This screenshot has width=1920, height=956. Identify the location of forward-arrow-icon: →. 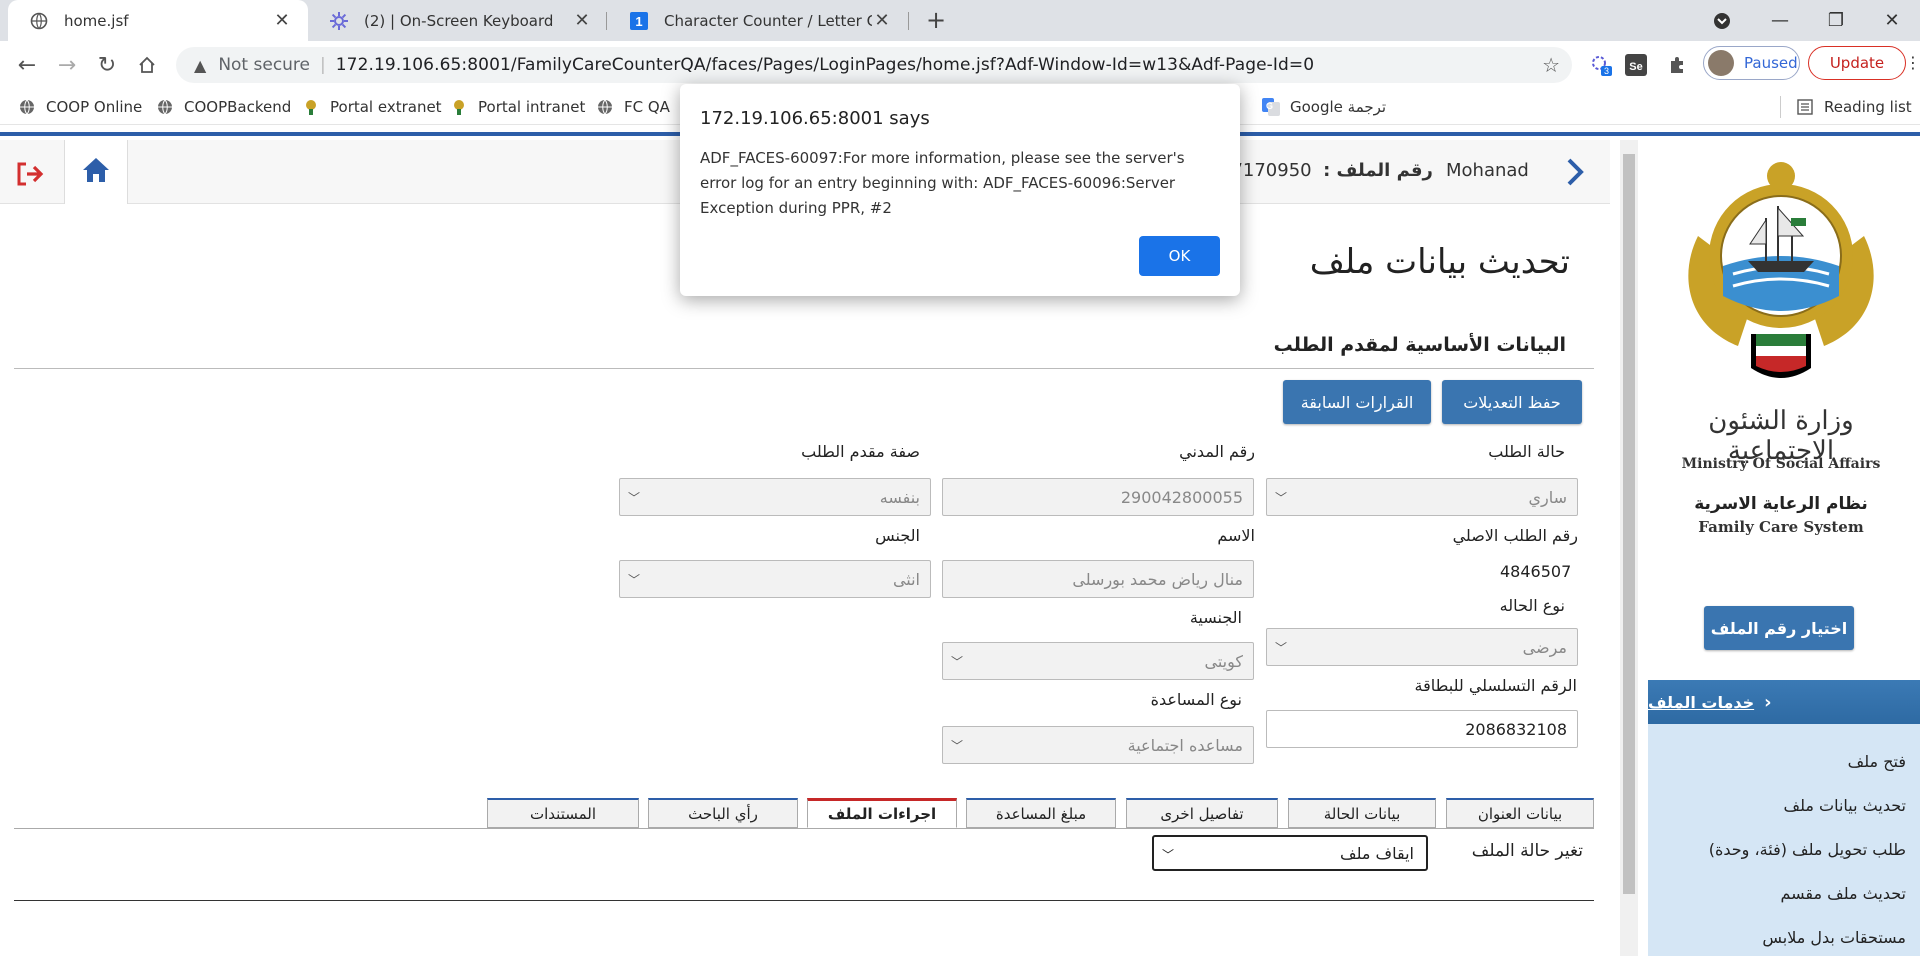
(67, 65).